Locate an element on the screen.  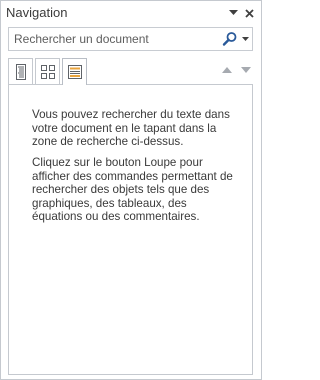
results-icon is located at coordinates (74, 72).